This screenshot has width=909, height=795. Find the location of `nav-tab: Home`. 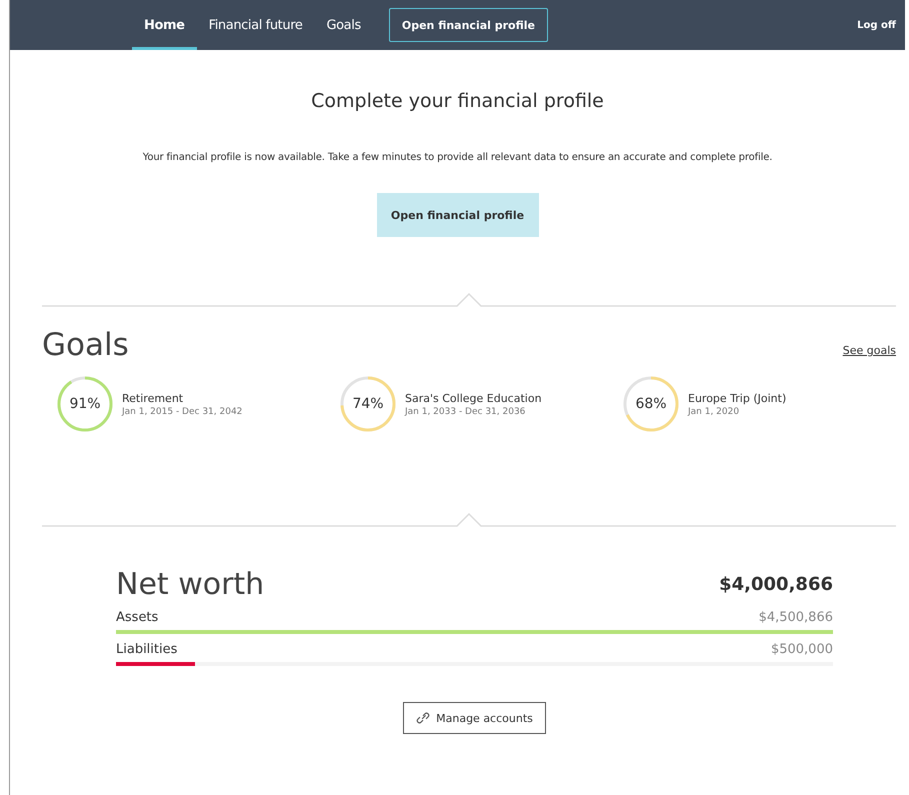

nav-tab: Home is located at coordinates (164, 25).